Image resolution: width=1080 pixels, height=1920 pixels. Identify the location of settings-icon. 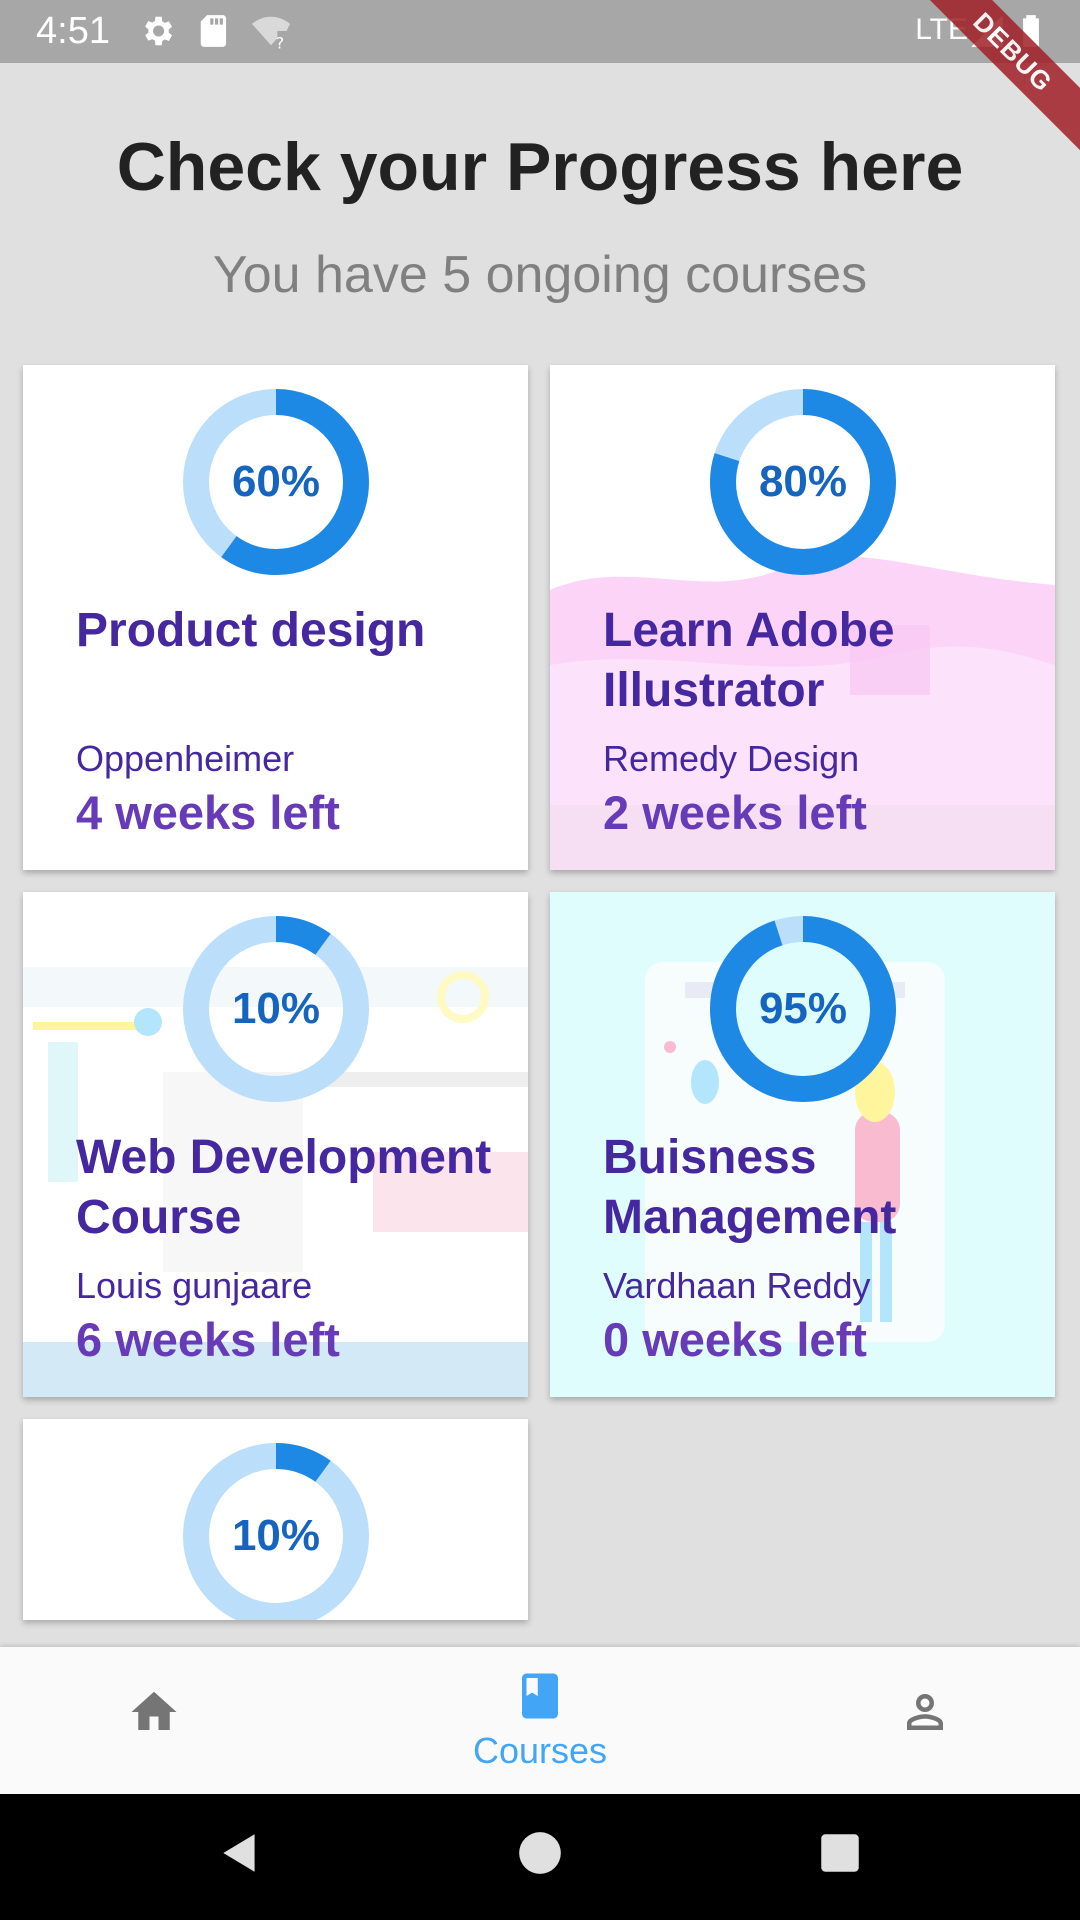
(159, 31).